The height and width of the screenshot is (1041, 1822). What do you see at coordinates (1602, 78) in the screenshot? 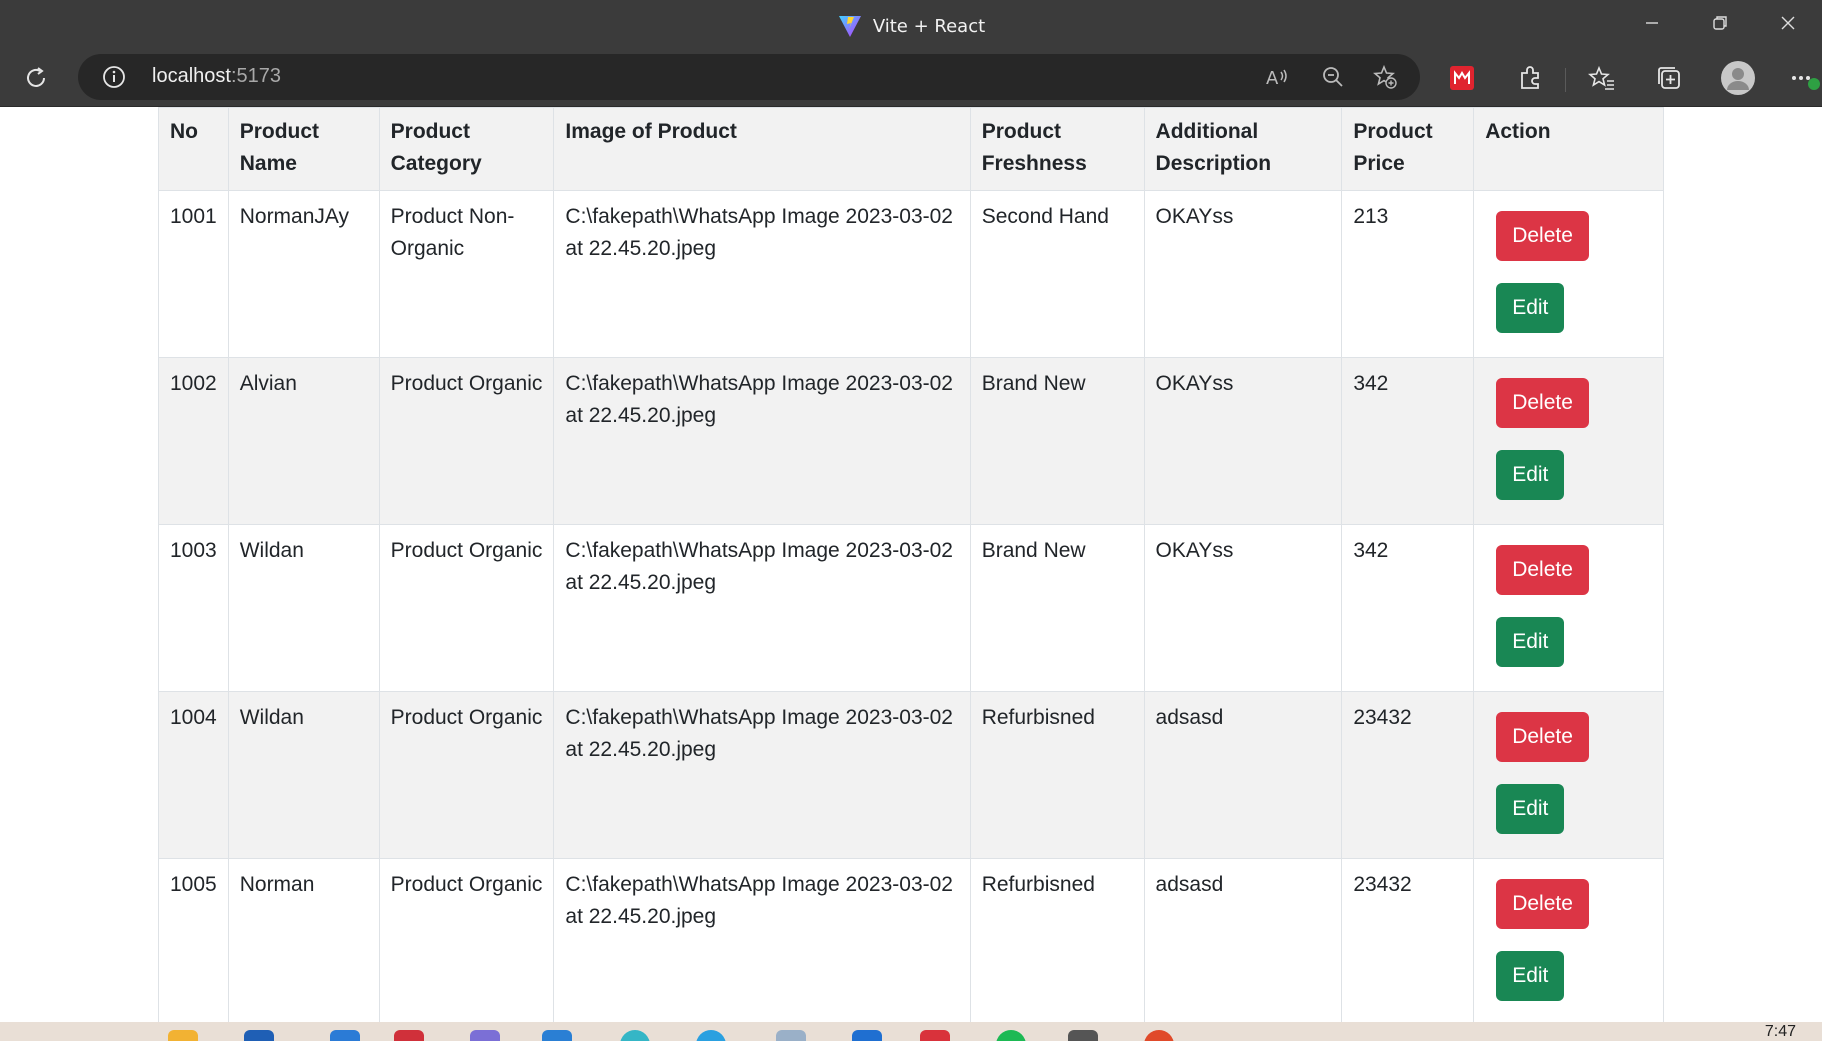
I see `favorites-icon` at bounding box center [1602, 78].